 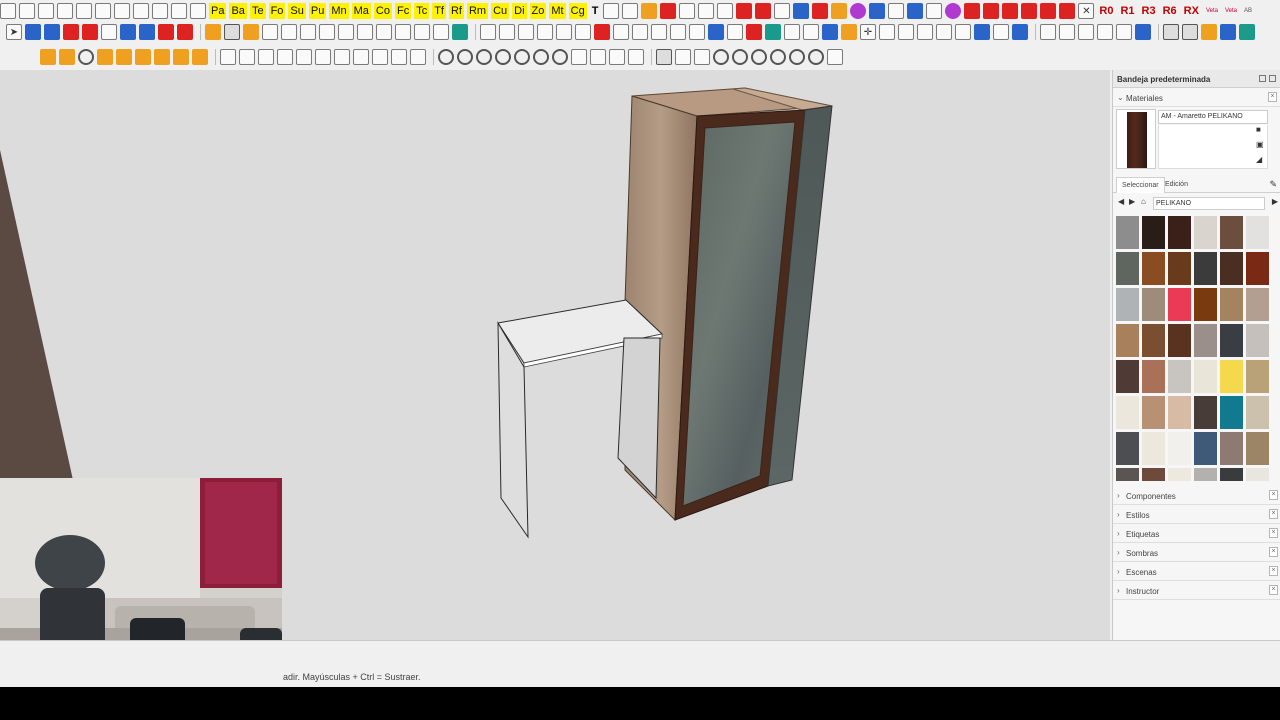 What do you see at coordinates (577, 11) in the screenshot?
I see `plugin-button-18: Cg` at bounding box center [577, 11].